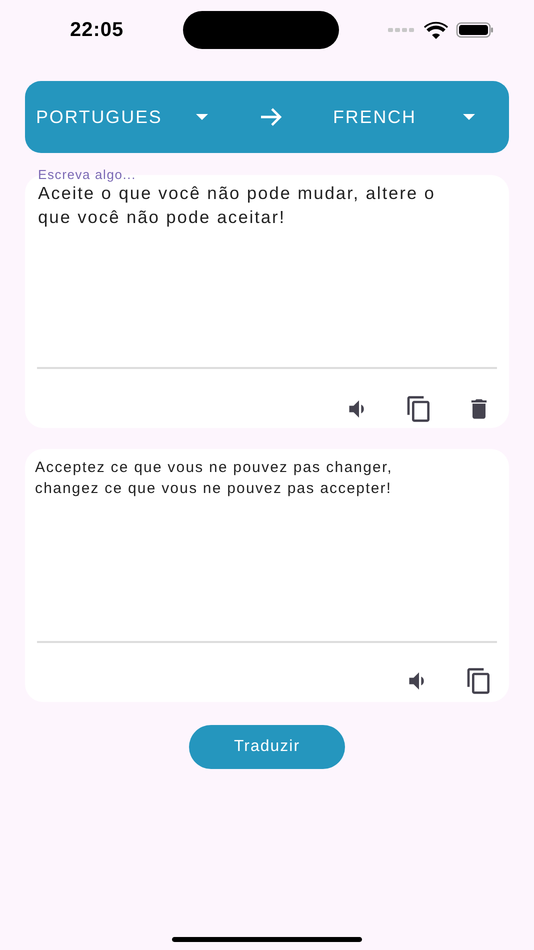  I want to click on battery-icon, so click(475, 30).